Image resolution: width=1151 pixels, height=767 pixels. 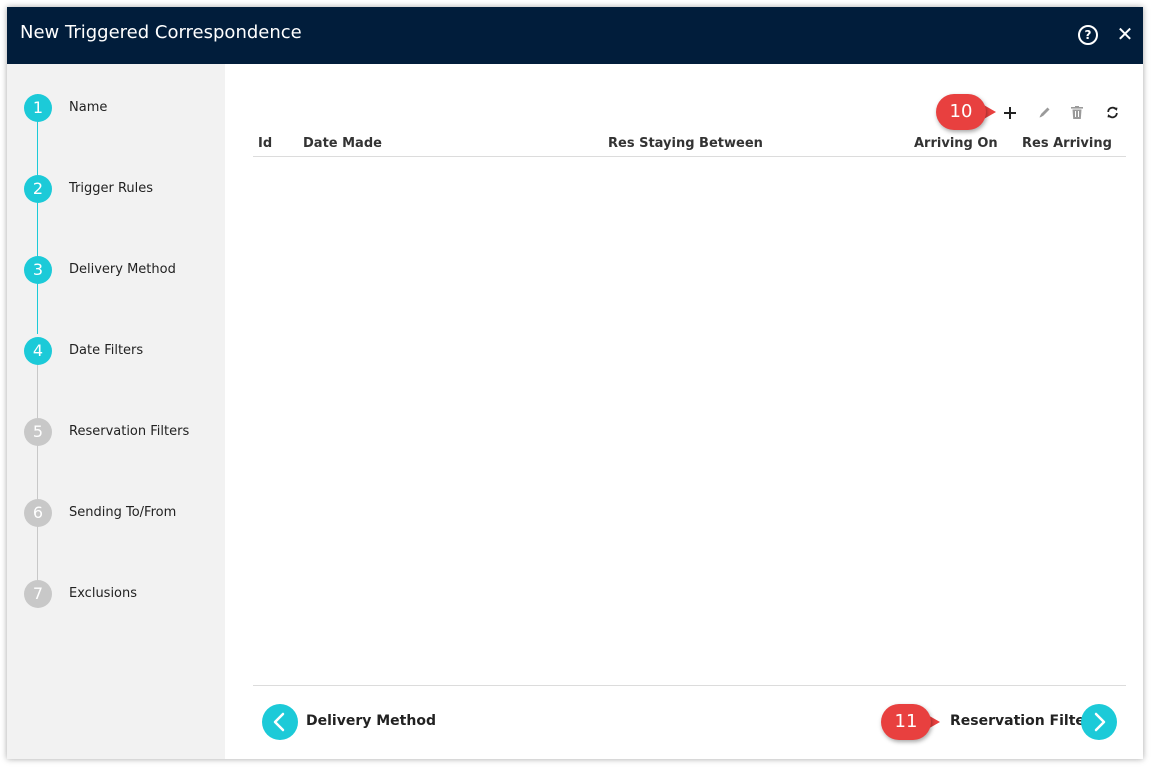 What do you see at coordinates (1025, 721) in the screenshot?
I see `next-step-label: Reservation Filters` at bounding box center [1025, 721].